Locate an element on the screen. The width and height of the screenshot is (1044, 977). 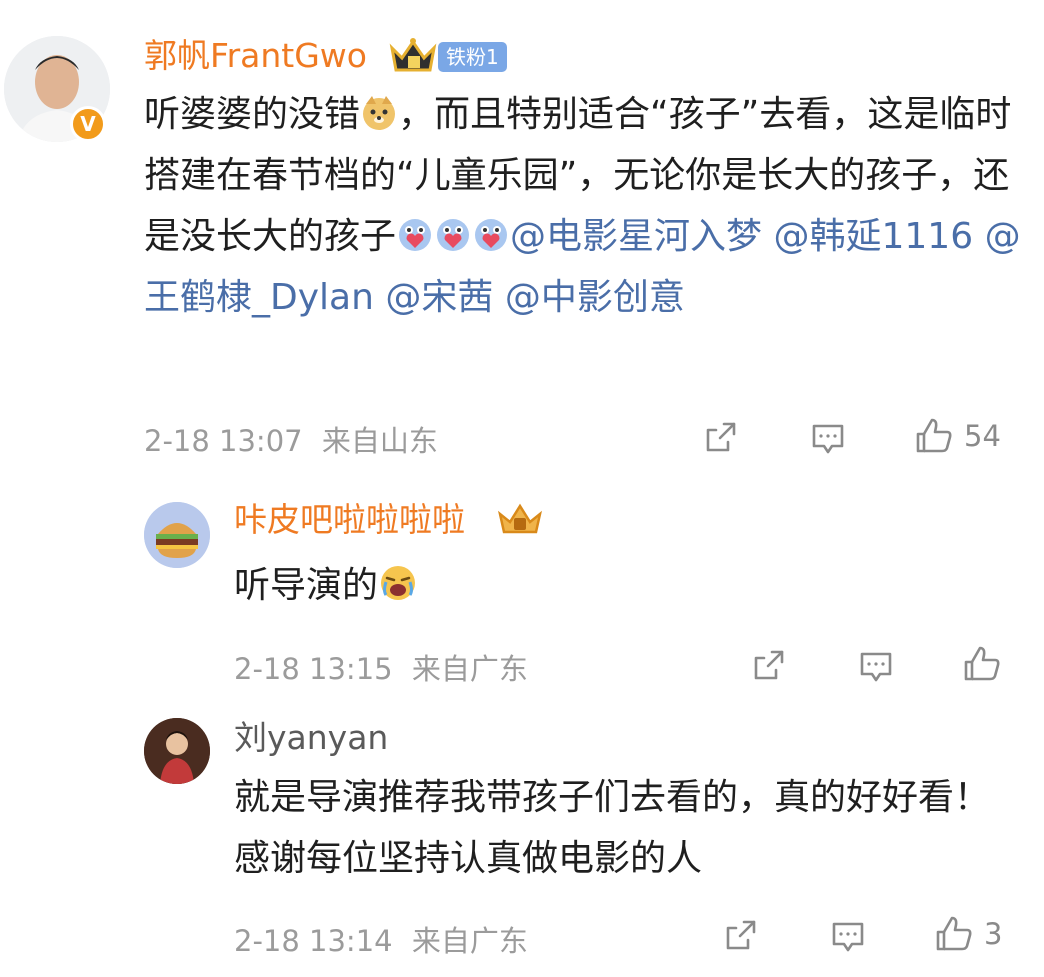
reply-meta: 2-18 13:15 来自广东 is located at coordinates (381, 667).